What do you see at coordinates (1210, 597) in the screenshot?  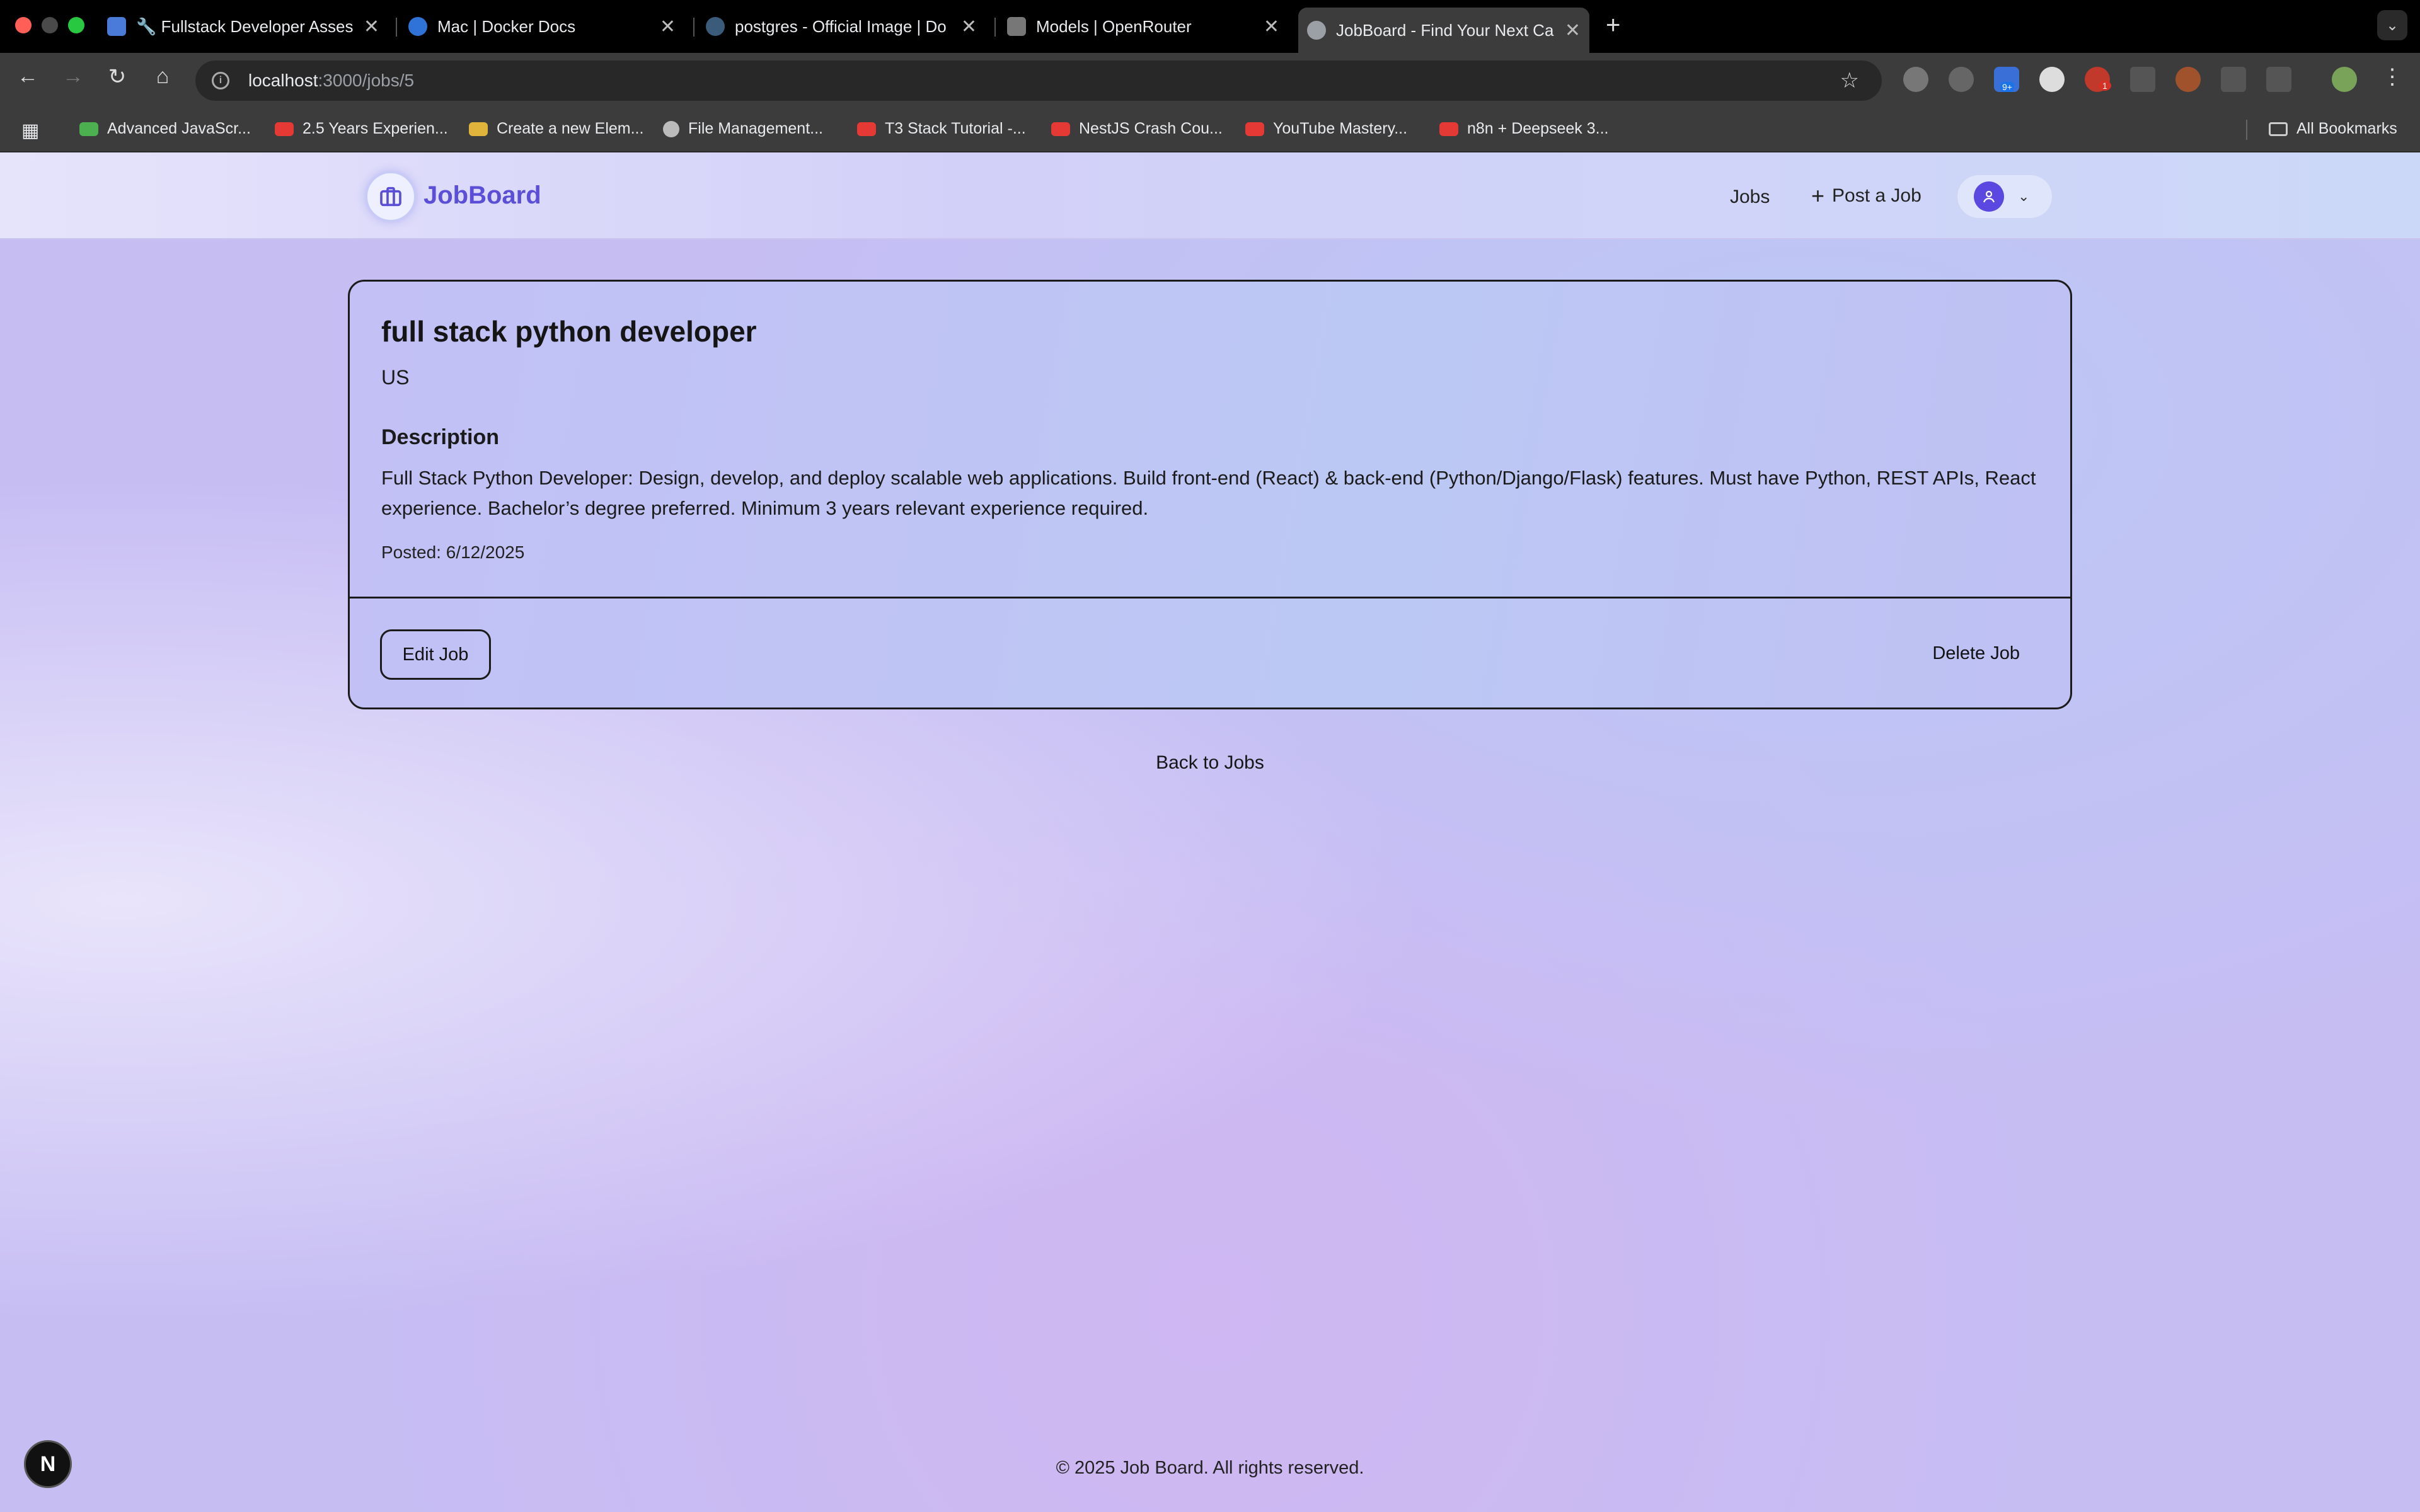 I see `card-divider` at bounding box center [1210, 597].